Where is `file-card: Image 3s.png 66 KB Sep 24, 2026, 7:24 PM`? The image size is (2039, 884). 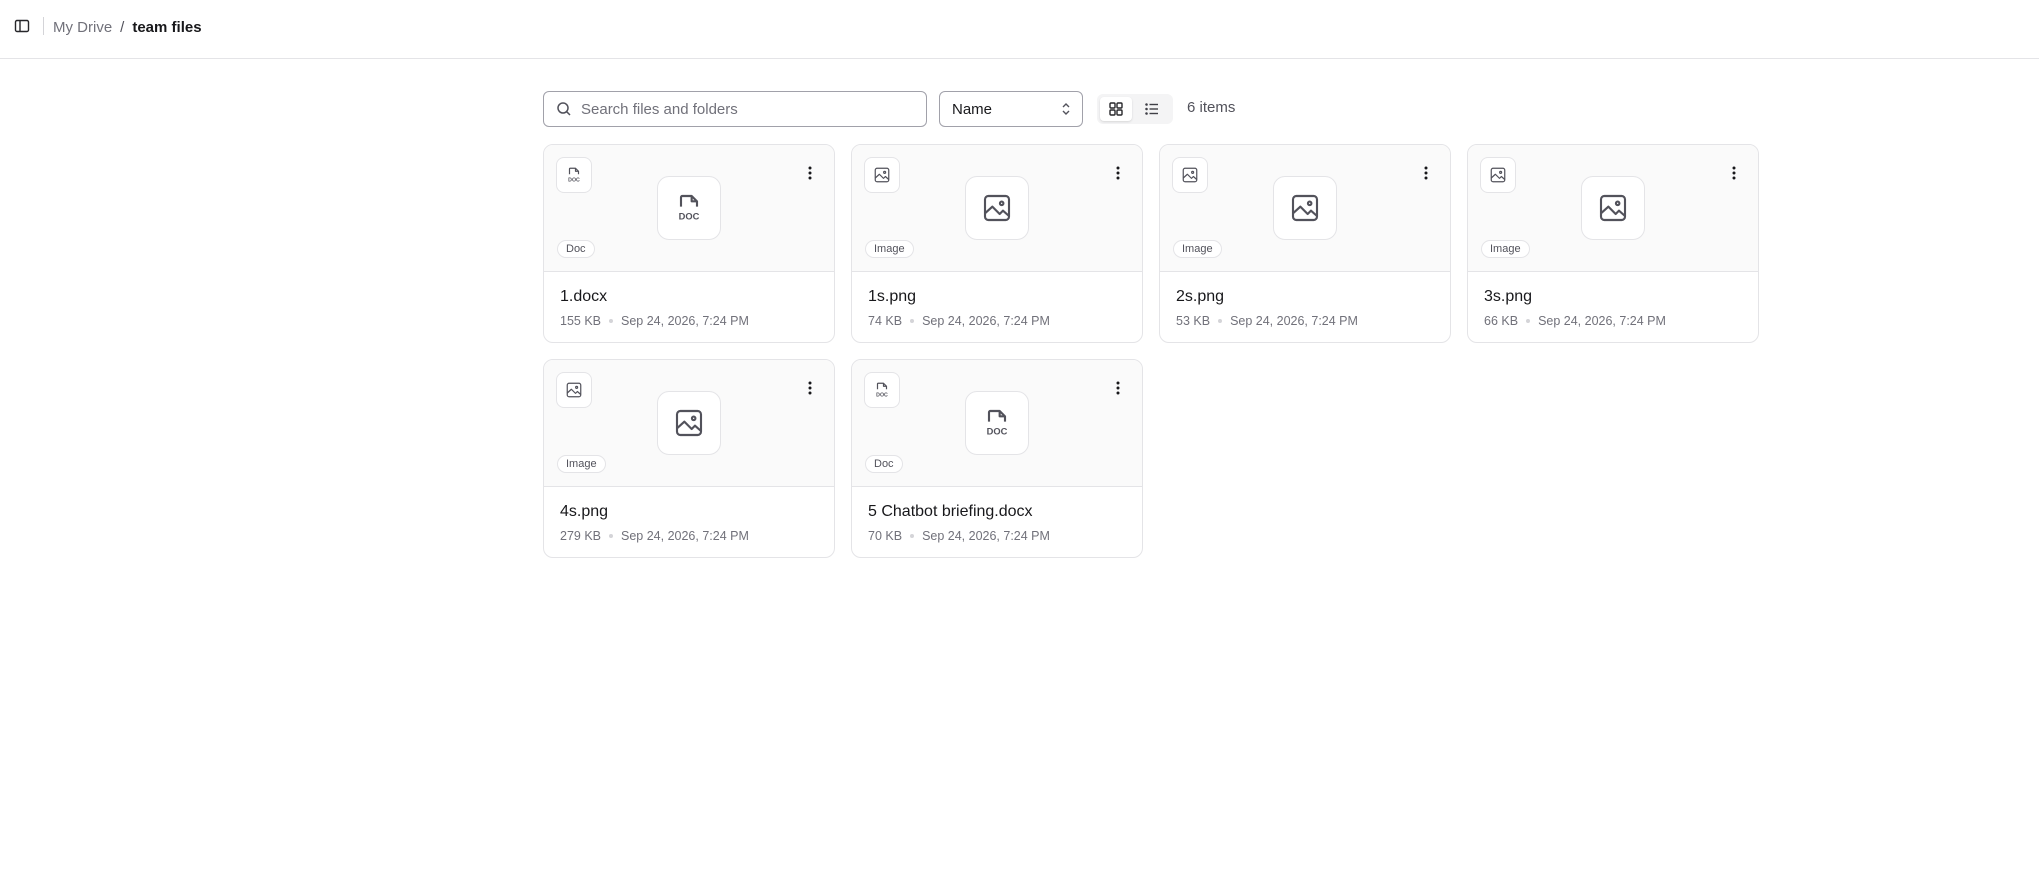 file-card: Image 3s.png 66 KB Sep 24, 2026, 7:24 PM is located at coordinates (1613, 243).